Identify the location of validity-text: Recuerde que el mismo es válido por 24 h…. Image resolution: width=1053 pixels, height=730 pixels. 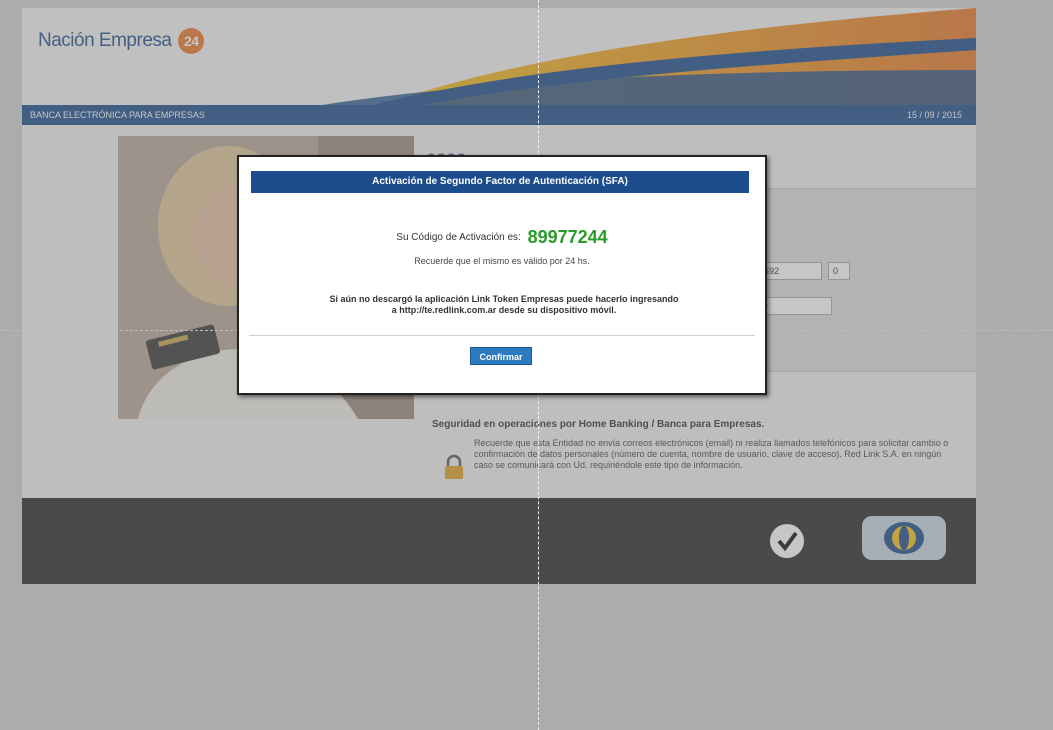
(502, 261).